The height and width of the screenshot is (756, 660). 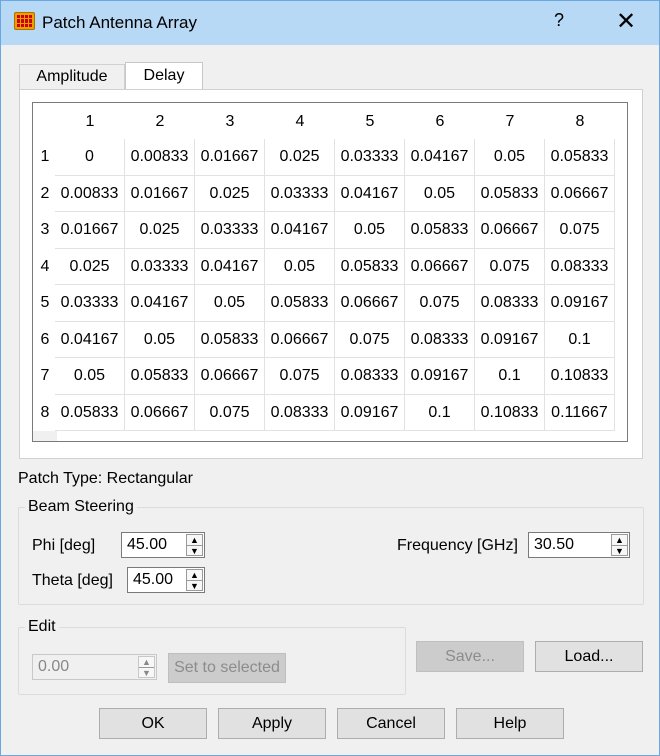 What do you see at coordinates (227, 668) in the screenshot?
I see `set-to-selected-button: Set to selected` at bounding box center [227, 668].